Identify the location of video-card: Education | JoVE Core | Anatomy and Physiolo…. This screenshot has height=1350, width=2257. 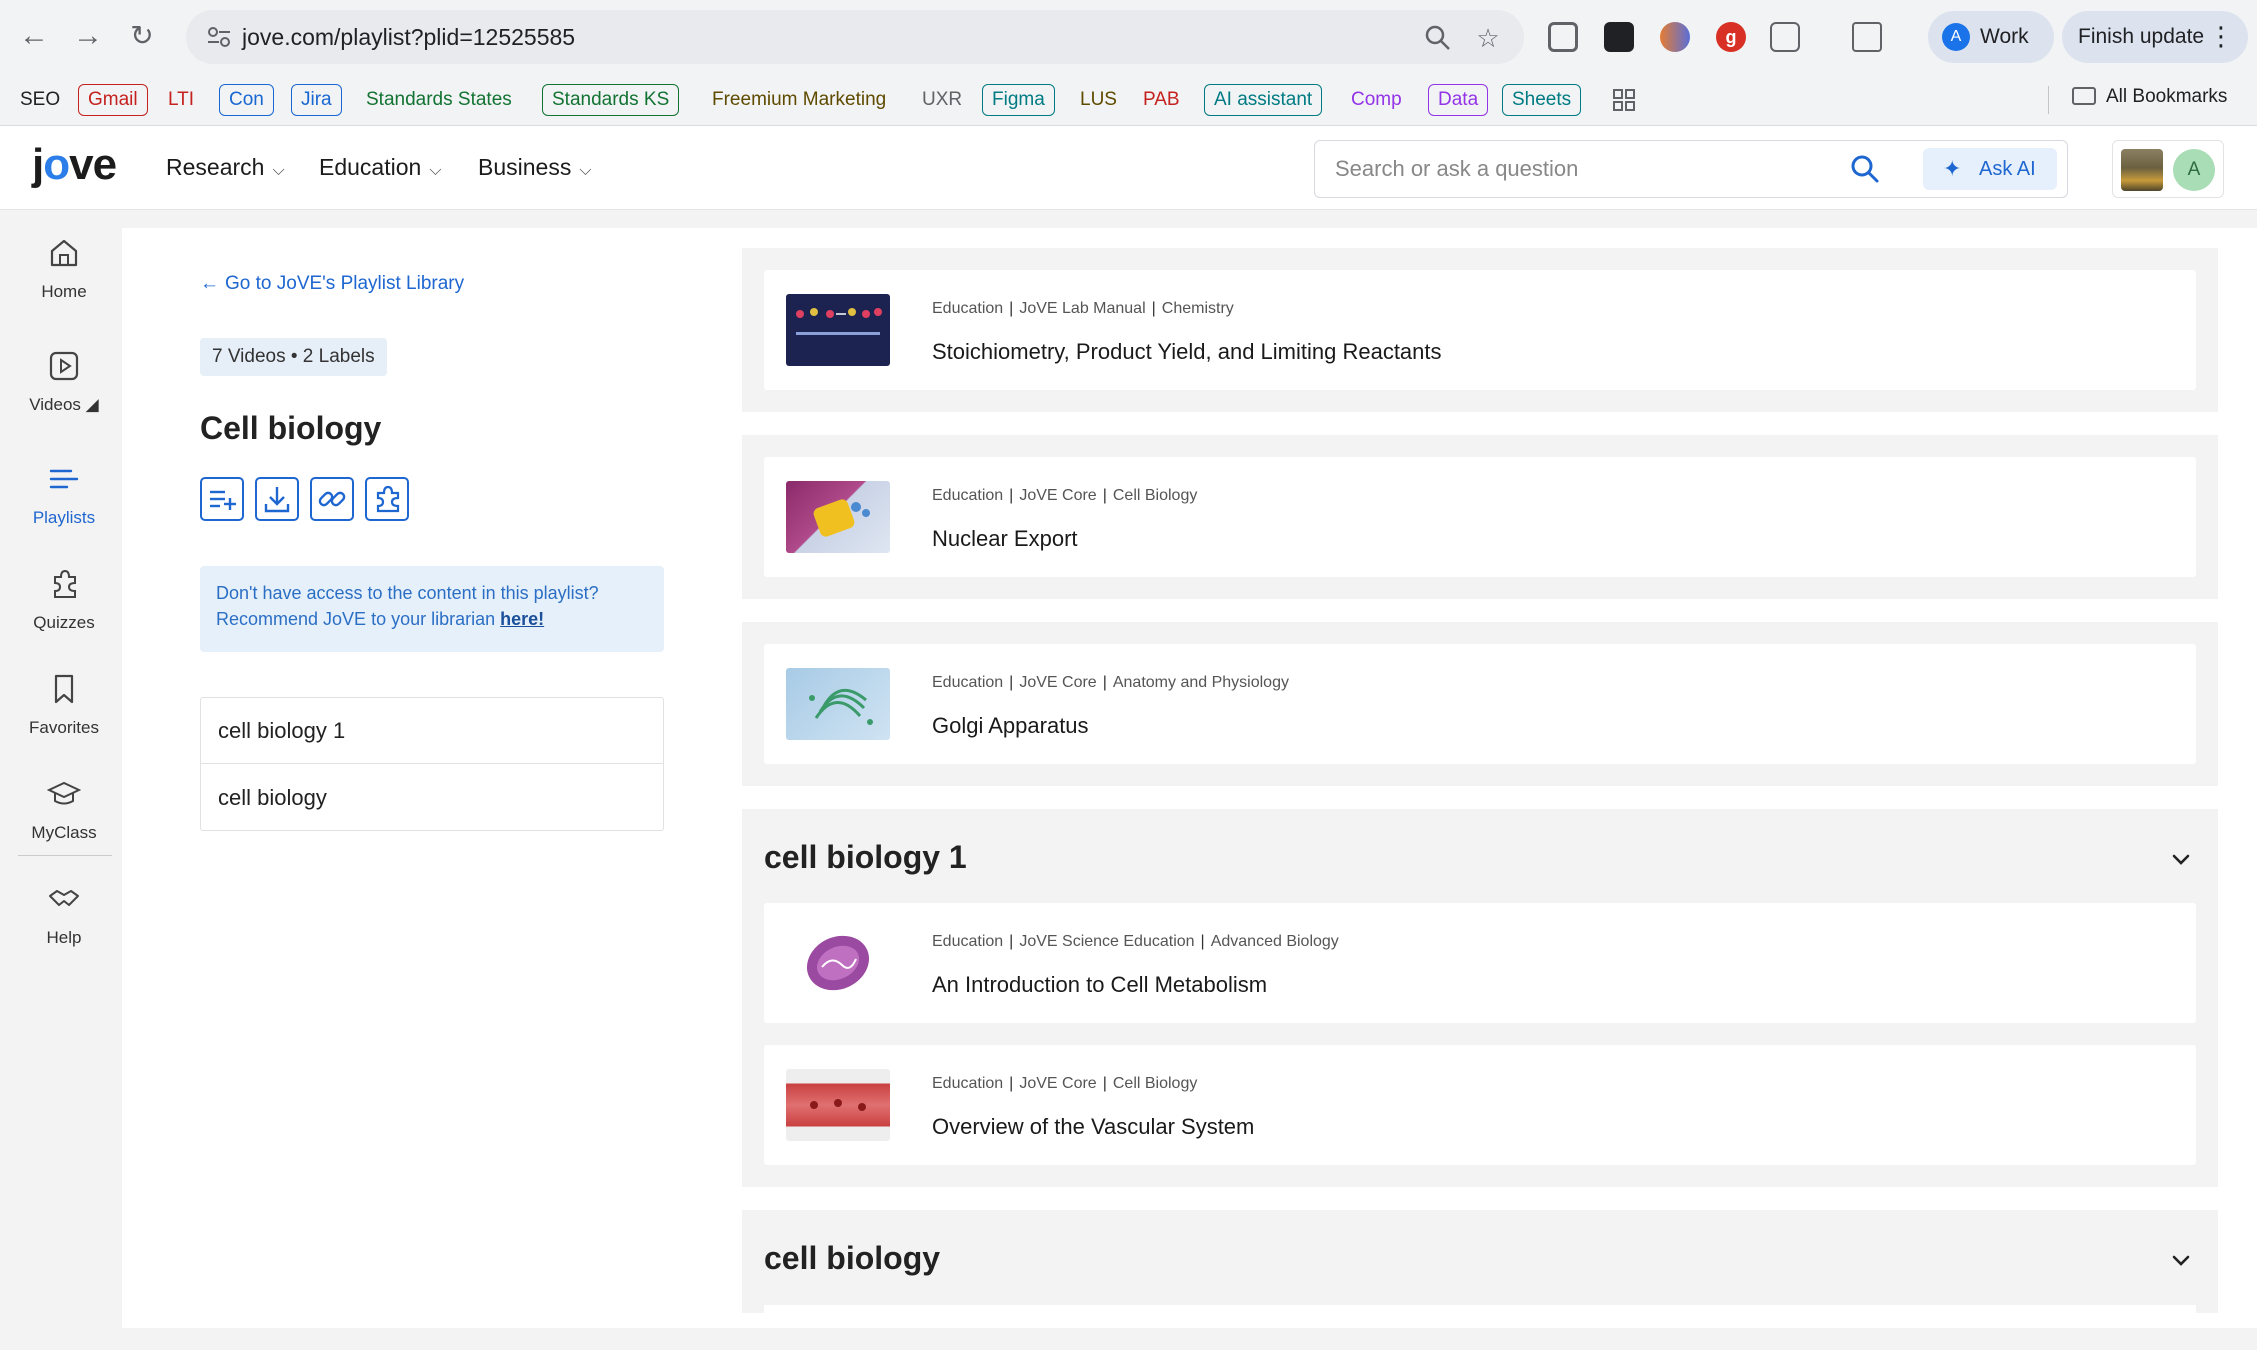
(1480, 704).